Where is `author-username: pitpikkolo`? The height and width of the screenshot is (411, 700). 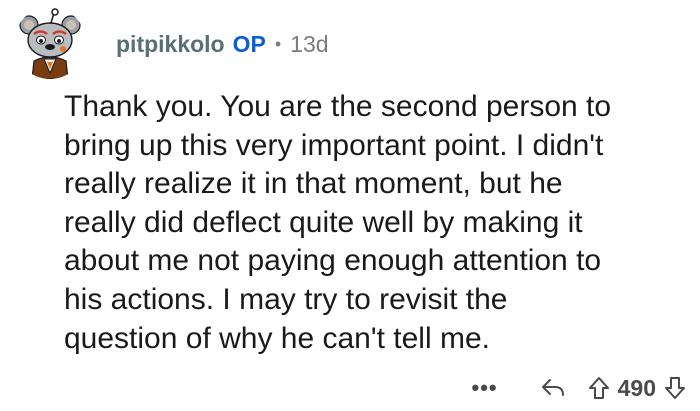
author-username: pitpikkolo is located at coordinates (170, 44).